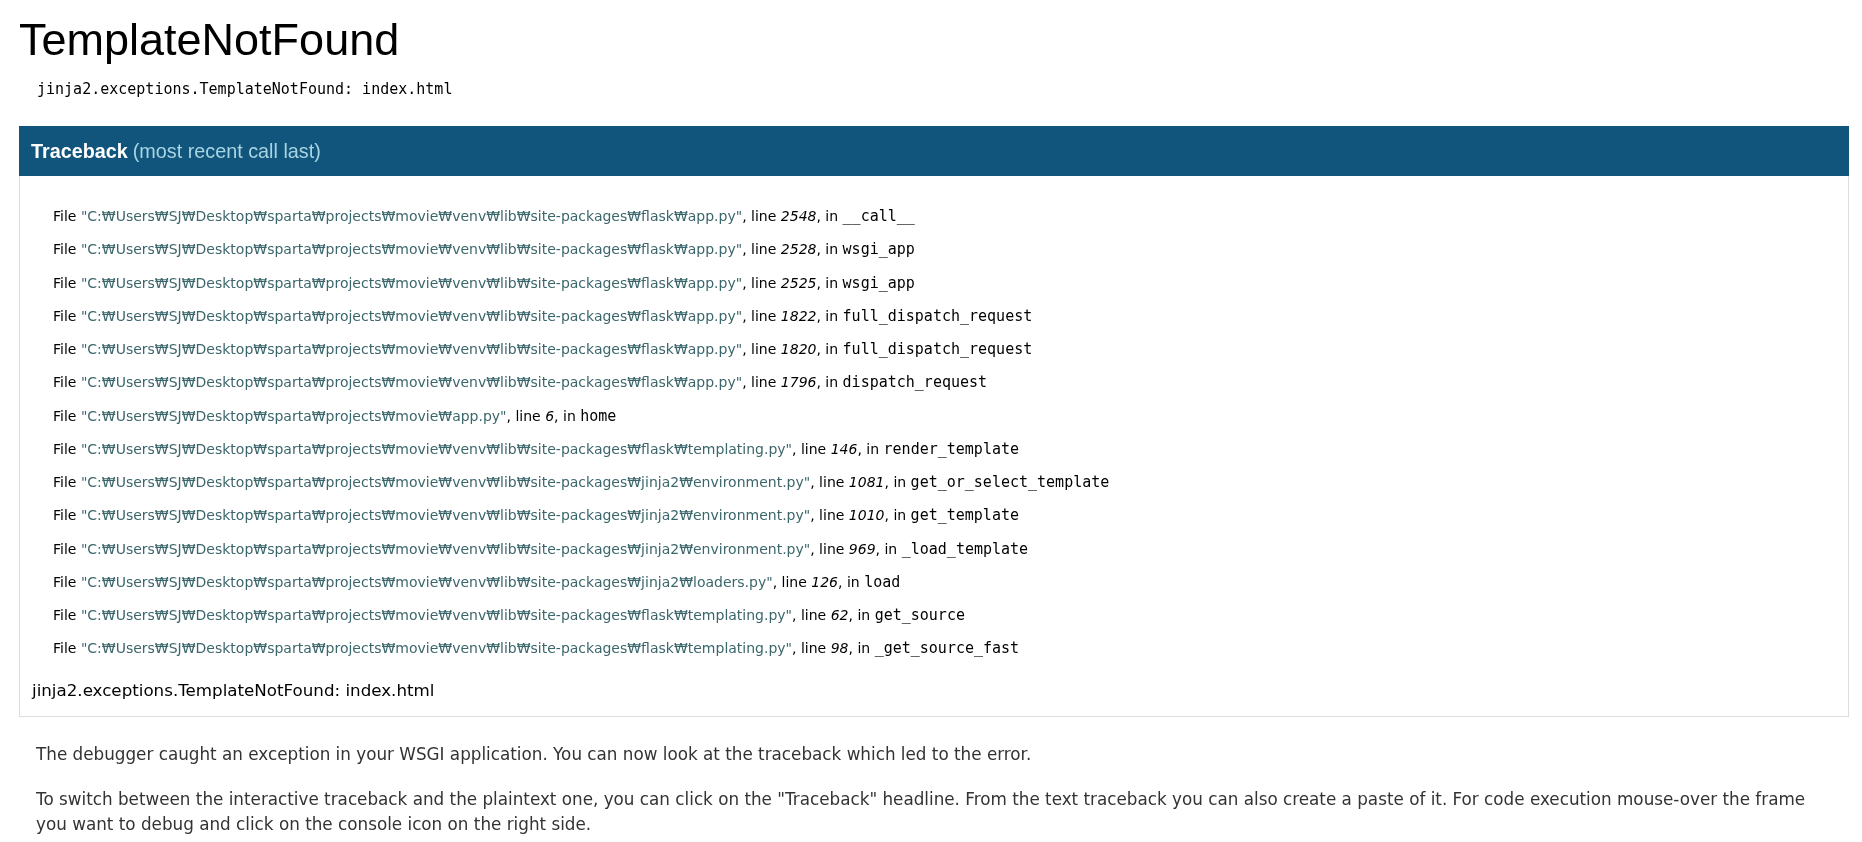  Describe the element at coordinates (484, 282) in the screenshot. I see `traceback-frame-line: File "C:₩Users₩SJ₩Desktop₩sparta₩projects₩movie₩venv₩lib₩site-packages₩flask₩app.py", line 2525, in wsgi_app` at that location.